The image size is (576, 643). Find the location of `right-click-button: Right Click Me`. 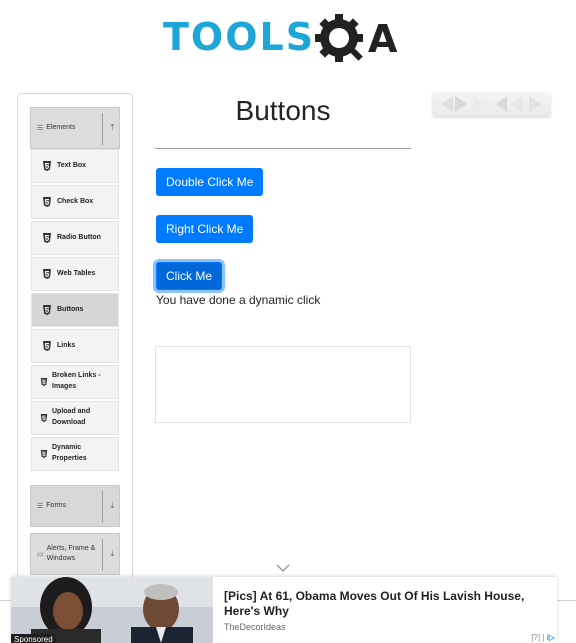

right-click-button: Right Click Me is located at coordinates (205, 229).